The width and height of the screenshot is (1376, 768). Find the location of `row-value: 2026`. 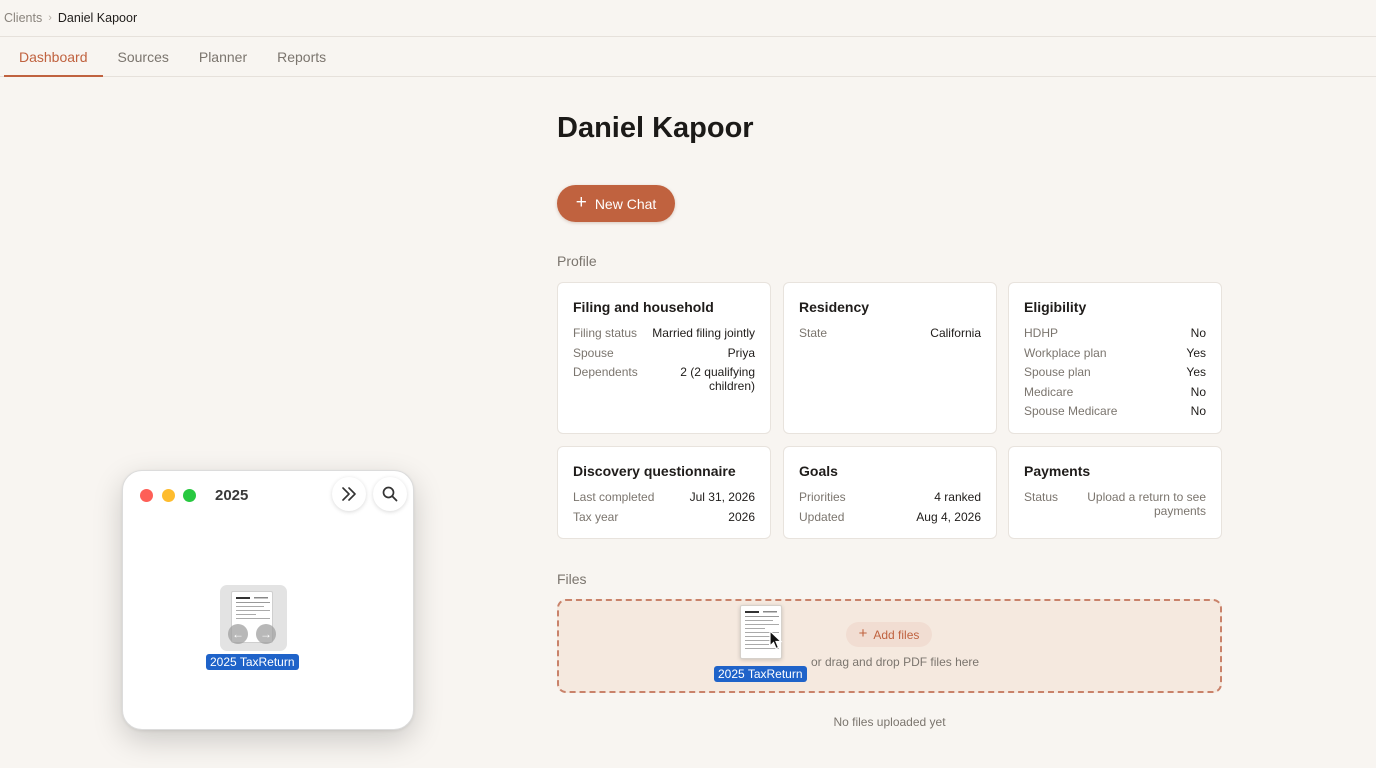

row-value: 2026 is located at coordinates (741, 516).